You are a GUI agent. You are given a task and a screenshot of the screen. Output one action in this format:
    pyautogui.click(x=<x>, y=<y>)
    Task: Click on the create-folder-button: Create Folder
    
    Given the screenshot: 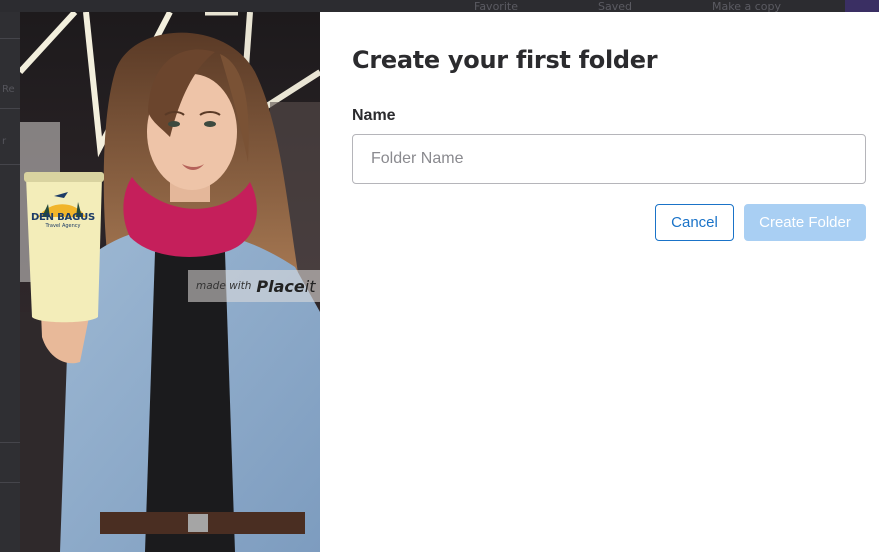 What is the action you would take?
    pyautogui.click(x=805, y=222)
    